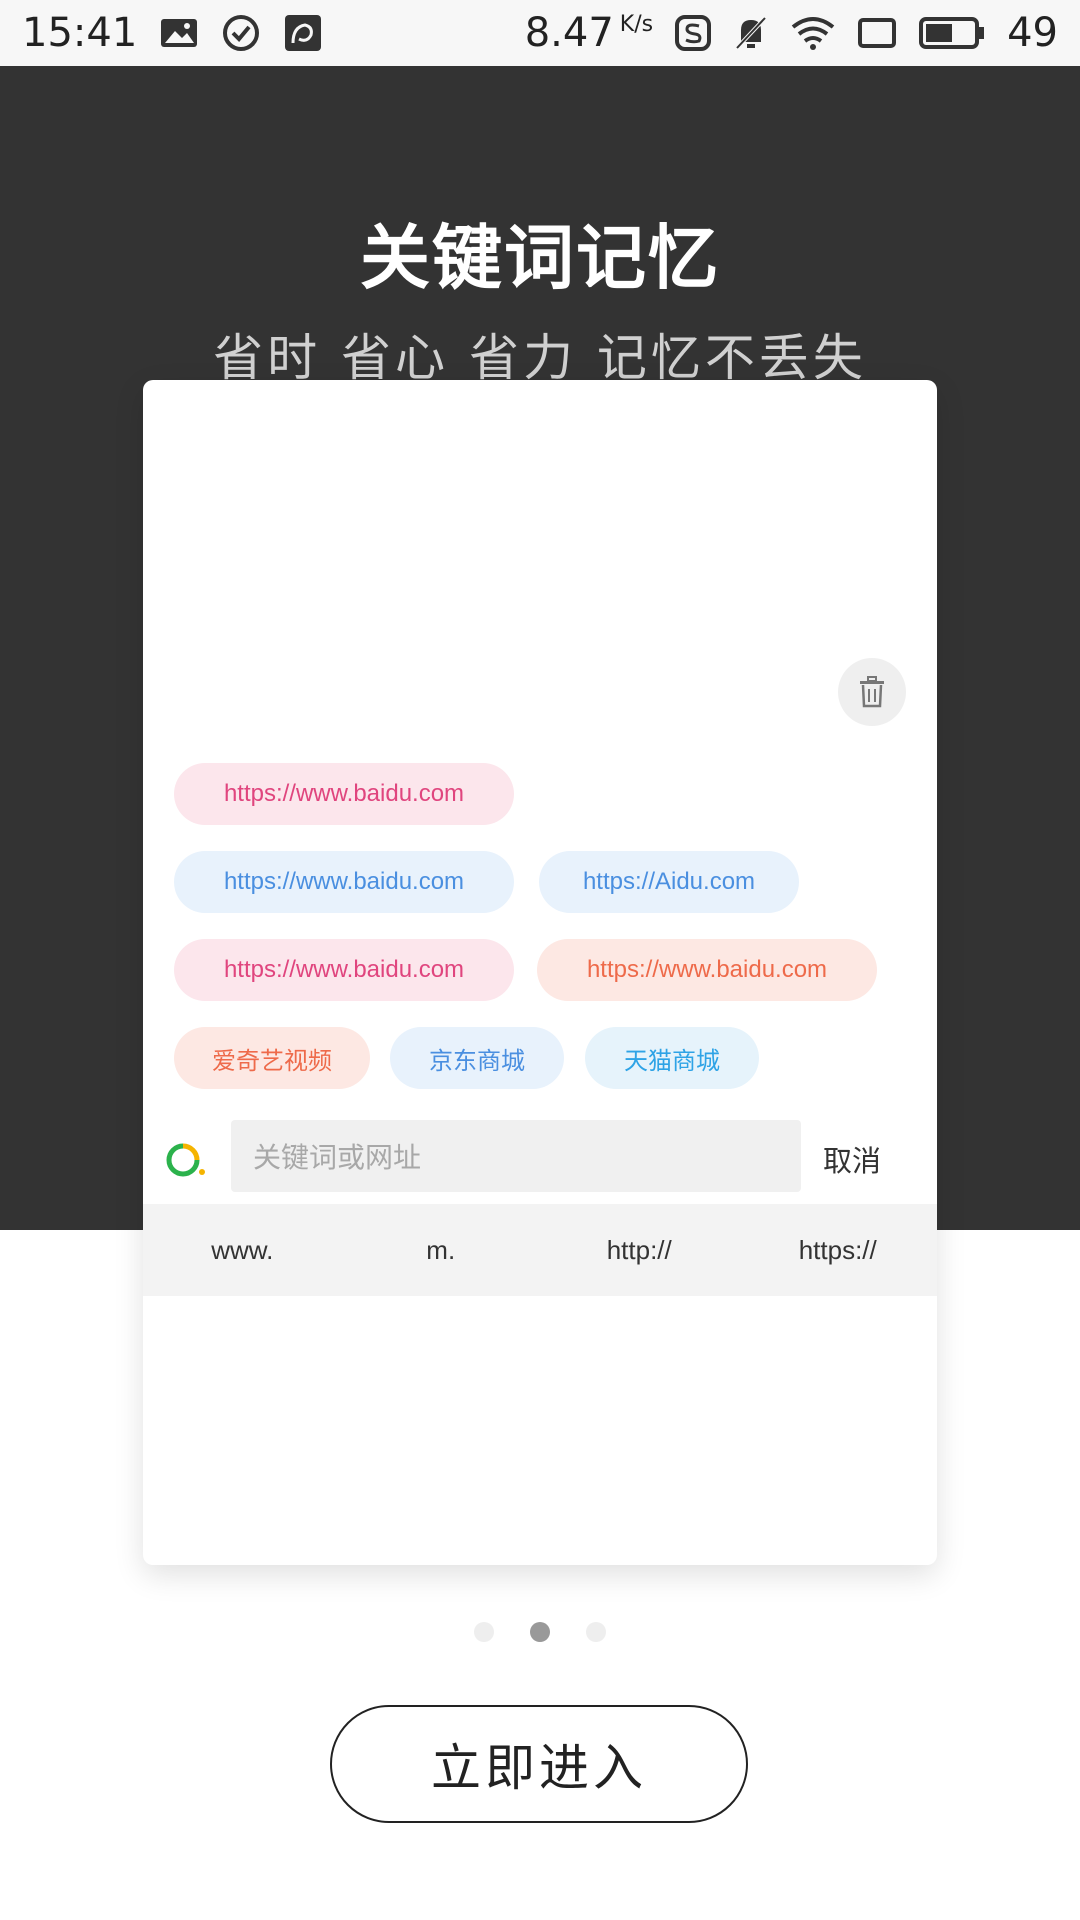 The image size is (1080, 1920). I want to click on check-circle-icon, so click(241, 33).